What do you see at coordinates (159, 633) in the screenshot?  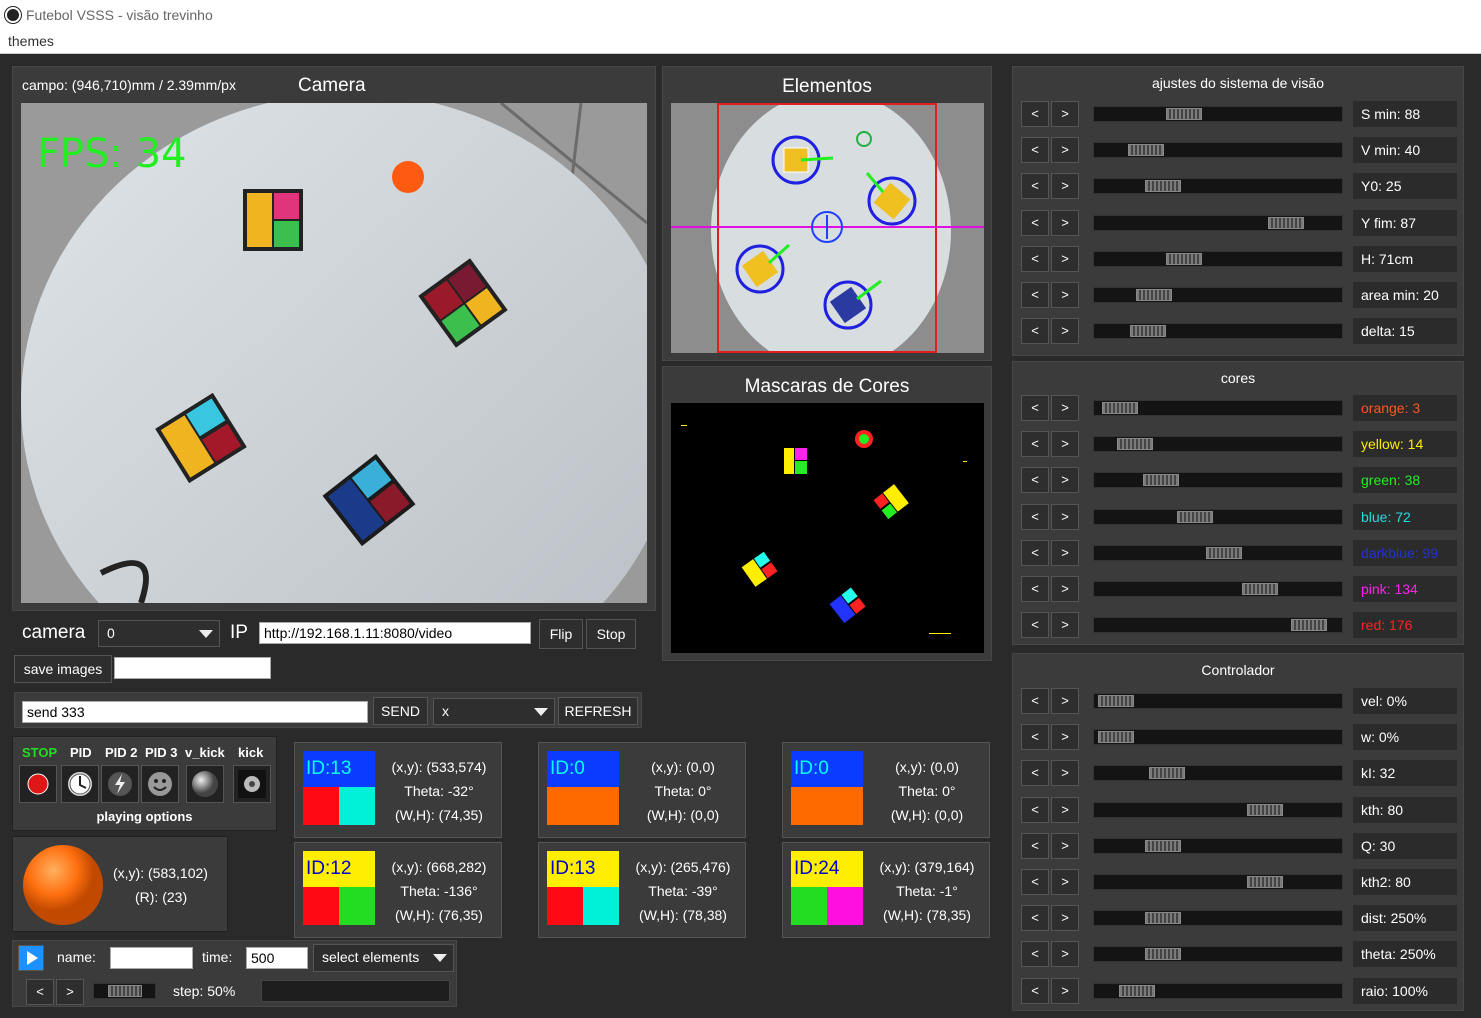 I see `camera-select: 0` at bounding box center [159, 633].